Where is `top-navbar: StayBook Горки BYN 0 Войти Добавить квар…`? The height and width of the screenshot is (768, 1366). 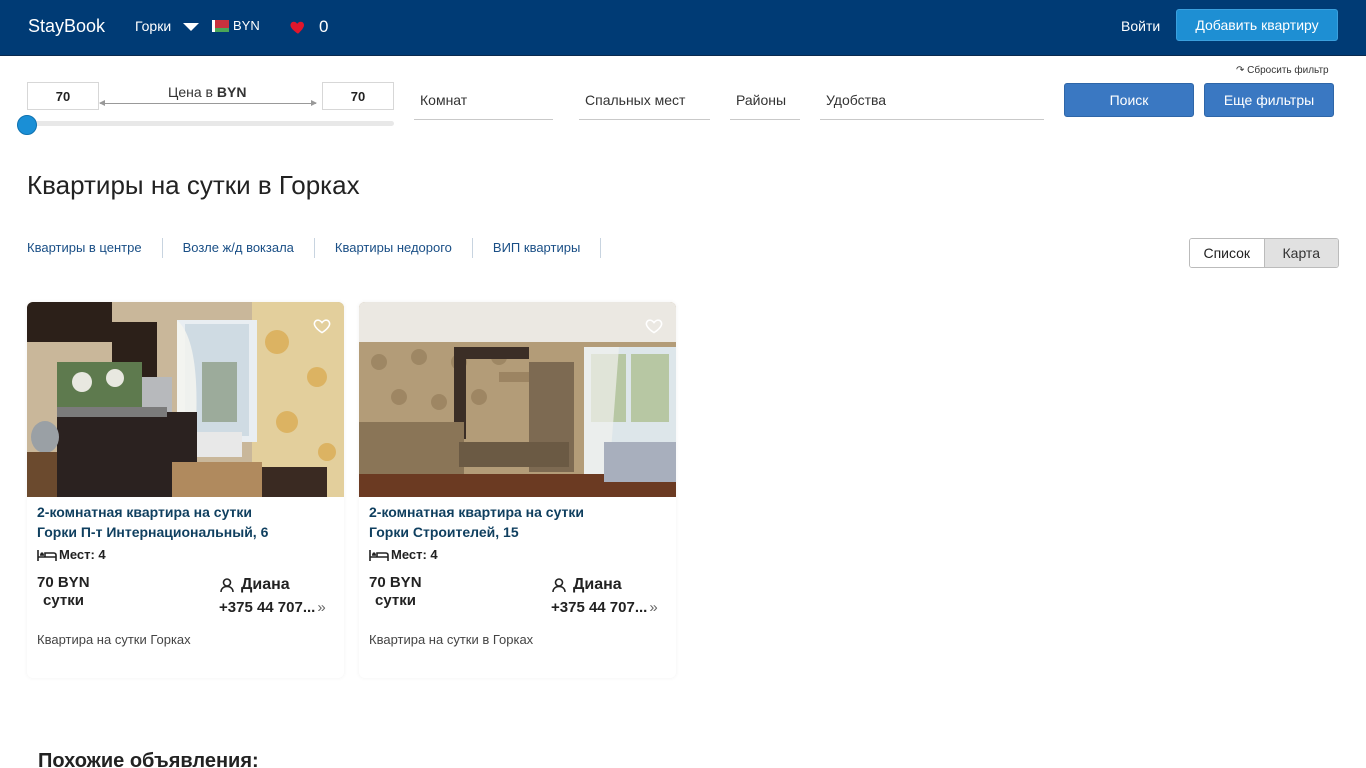 top-navbar: StayBook Горки BYN 0 Войти Добавить квар… is located at coordinates (683, 28).